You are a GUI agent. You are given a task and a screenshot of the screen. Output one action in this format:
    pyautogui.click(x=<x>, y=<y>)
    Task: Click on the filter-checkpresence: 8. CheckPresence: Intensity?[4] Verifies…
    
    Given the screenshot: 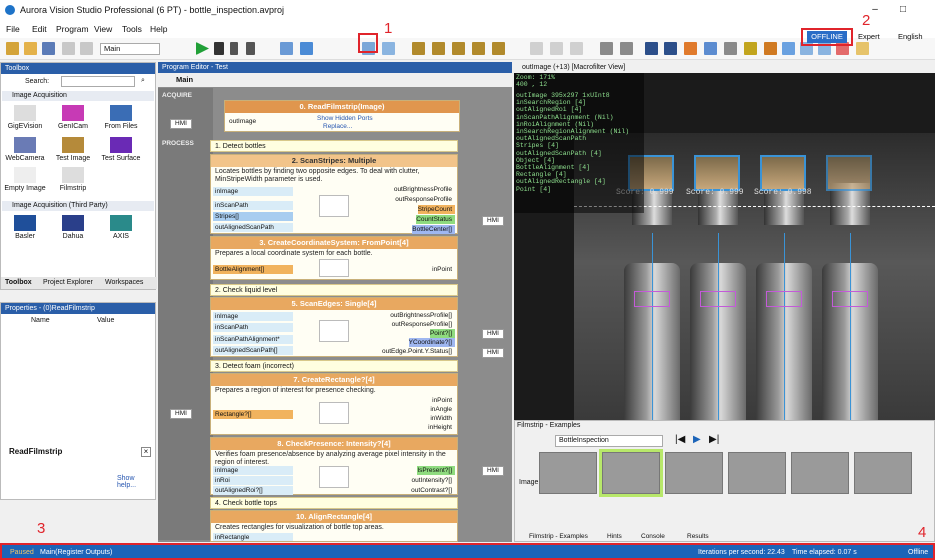 What is the action you would take?
    pyautogui.click(x=334, y=466)
    